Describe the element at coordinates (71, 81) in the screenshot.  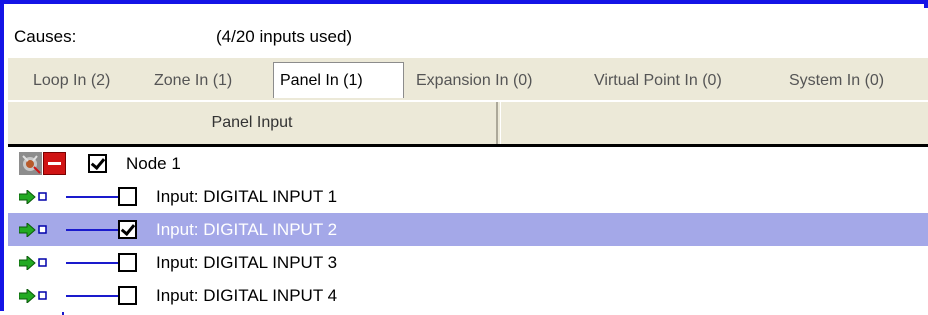
I see `tab-loop-in: Loop In (2)` at that location.